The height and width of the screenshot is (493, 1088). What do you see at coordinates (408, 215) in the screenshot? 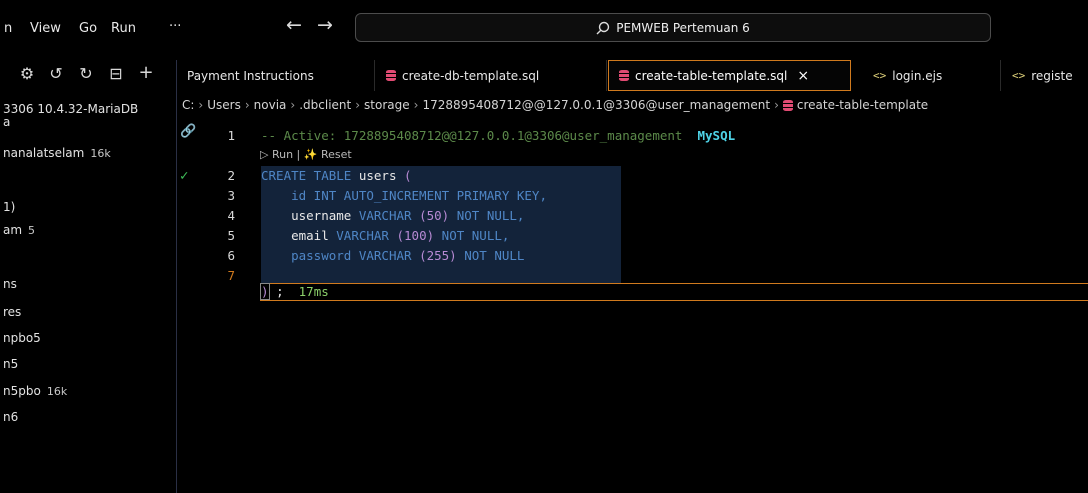
I see `code-line-4: username VARCHAR (50) NOT NULL,` at bounding box center [408, 215].